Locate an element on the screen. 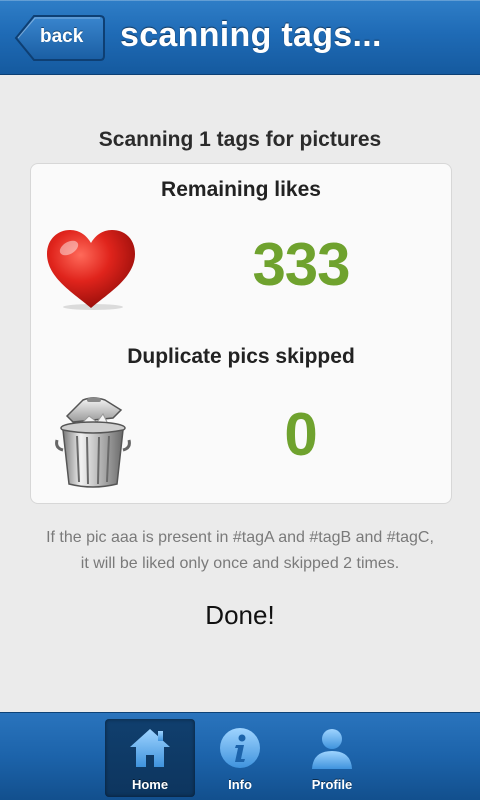 This screenshot has height=800, width=480. tab-info-label: Info is located at coordinates (240, 784).